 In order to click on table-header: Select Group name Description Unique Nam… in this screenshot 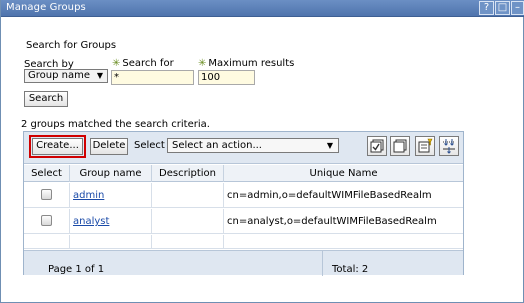, I will do `click(243, 173)`.